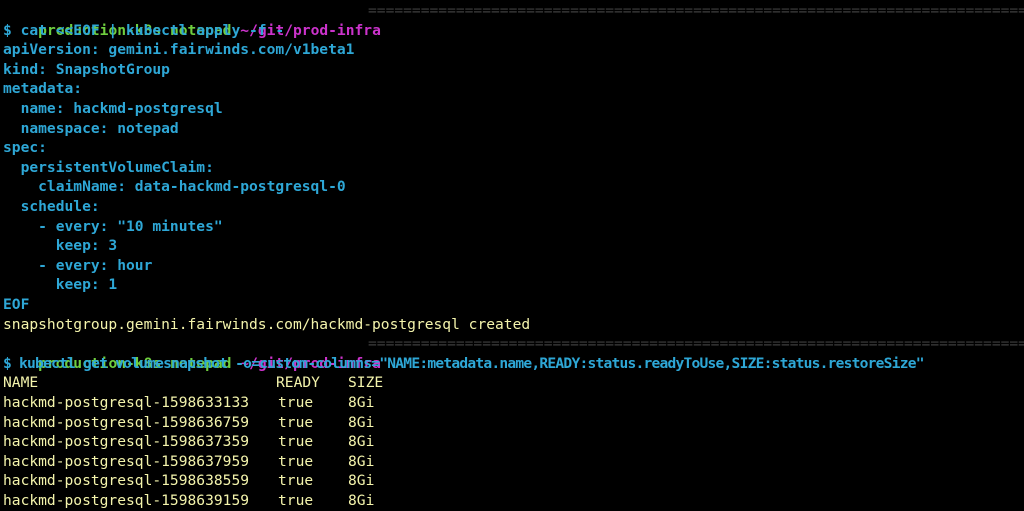 The image size is (1024, 511). I want to click on yaml-line: schedule:, so click(51, 206).